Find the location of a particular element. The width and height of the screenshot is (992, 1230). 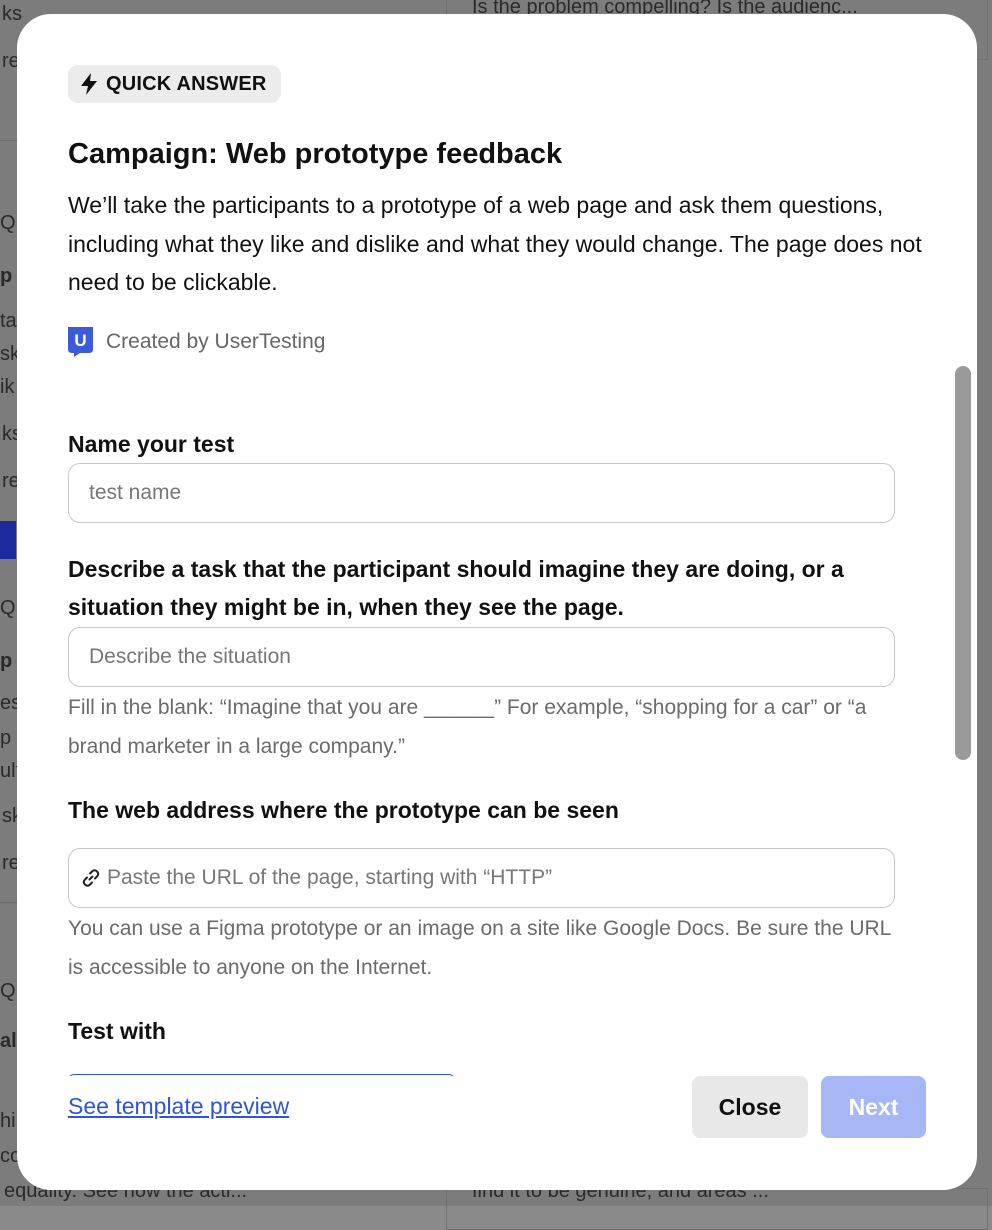

test-with-select is located at coordinates (261, 1075).